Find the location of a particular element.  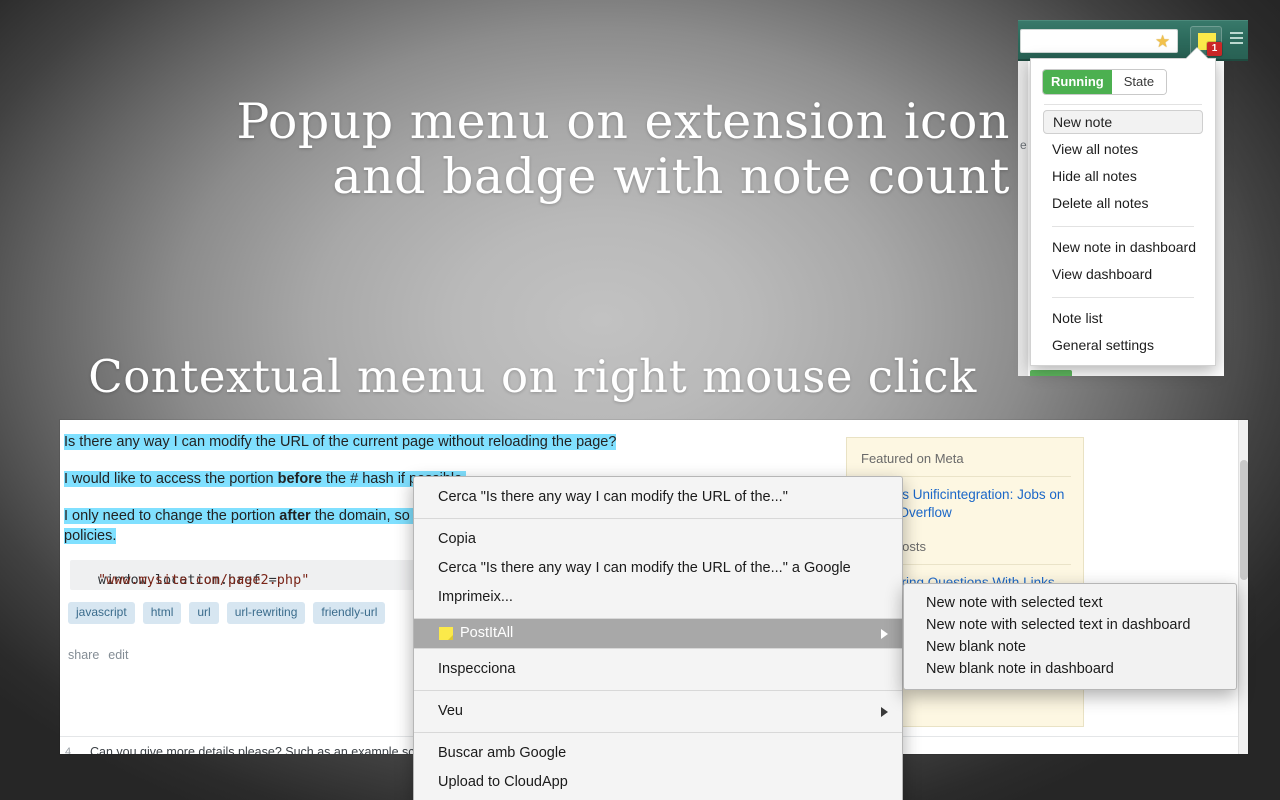

browser-toolbar: ★ 1 is located at coordinates (1133, 40).